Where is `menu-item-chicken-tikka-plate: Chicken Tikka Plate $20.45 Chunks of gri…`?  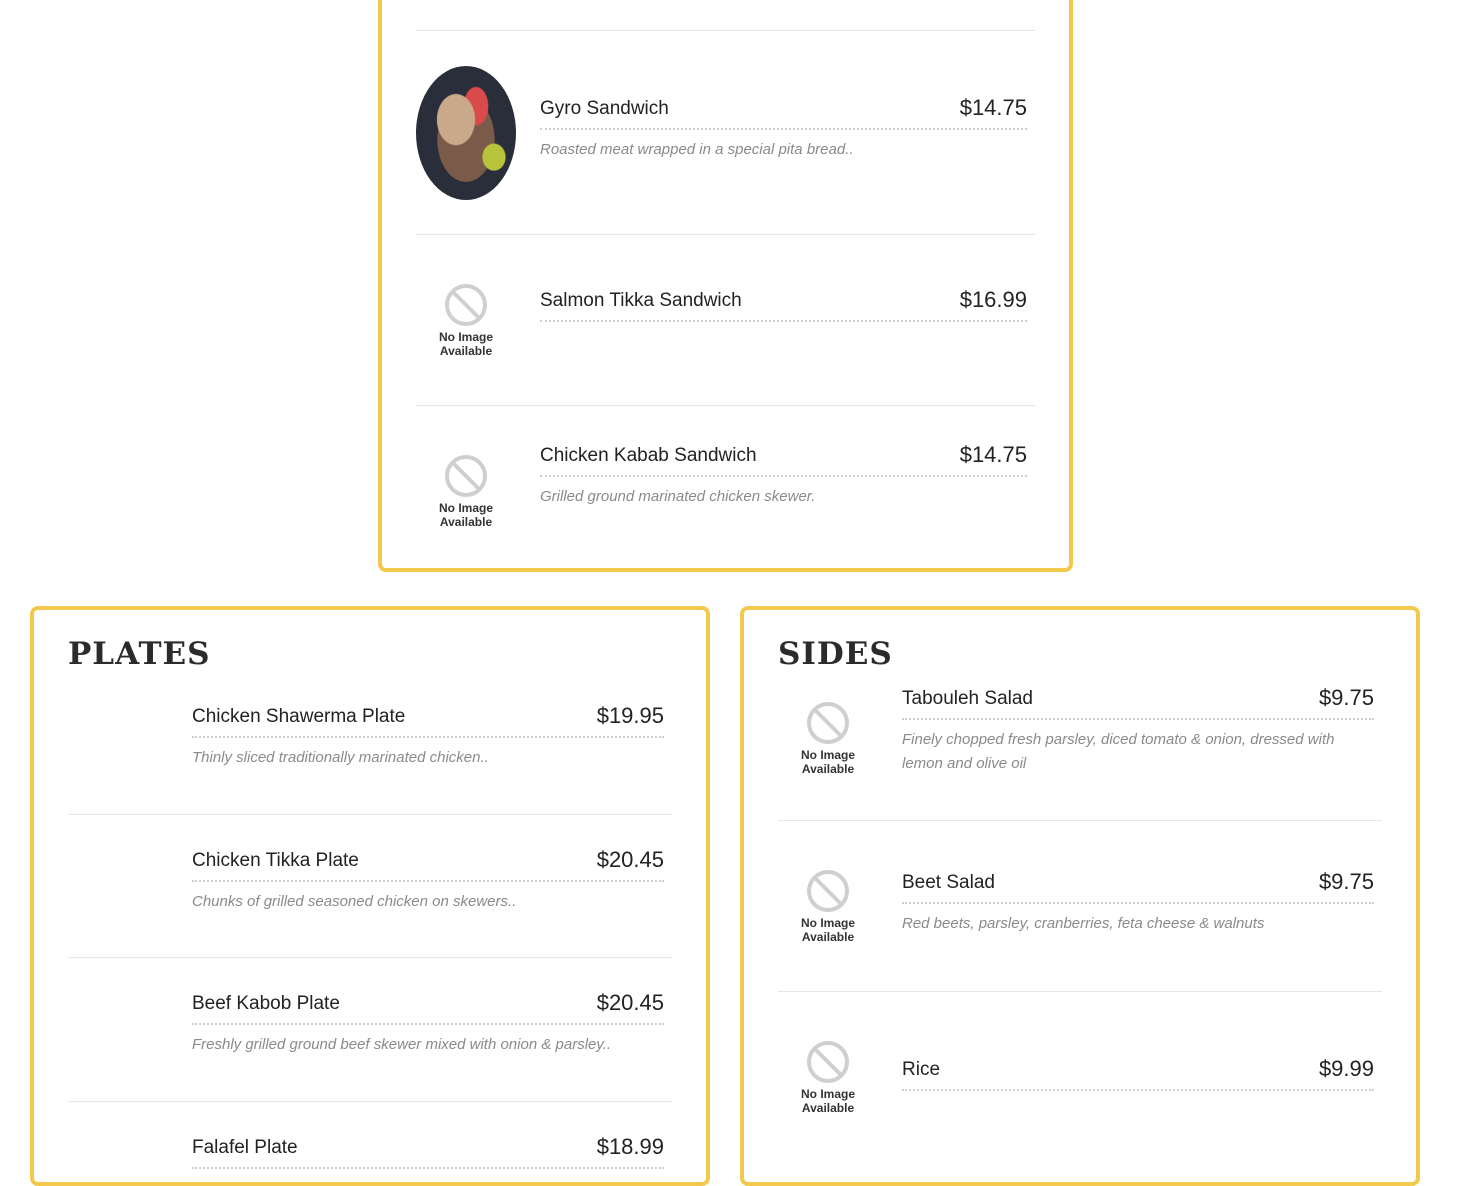 menu-item-chicken-tikka-plate: Chicken Tikka Plate $20.45 Chunks of gri… is located at coordinates (370, 886).